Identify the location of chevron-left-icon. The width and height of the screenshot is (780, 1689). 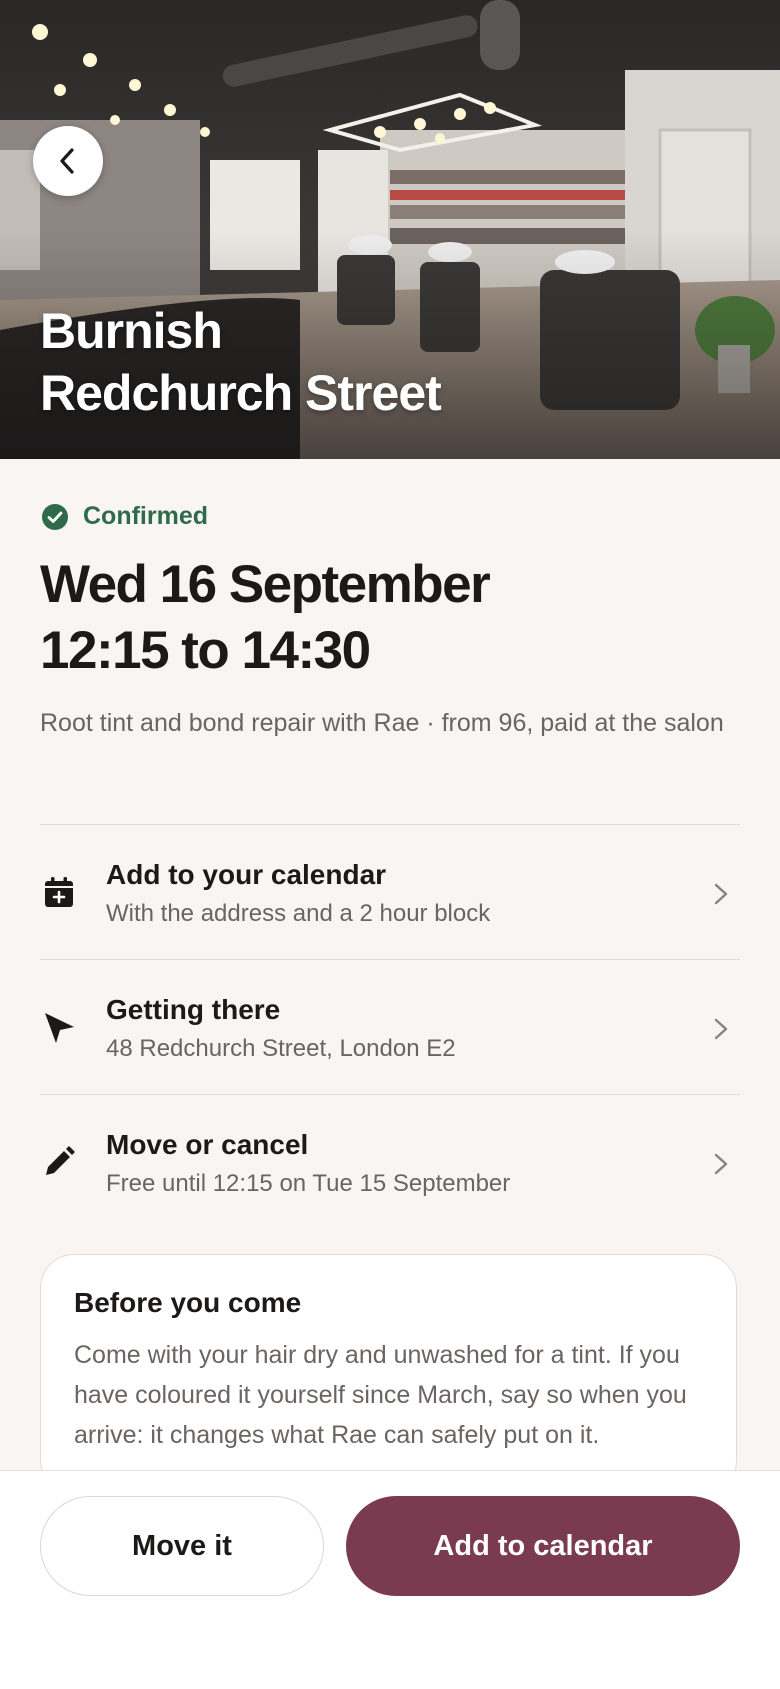
(67, 161).